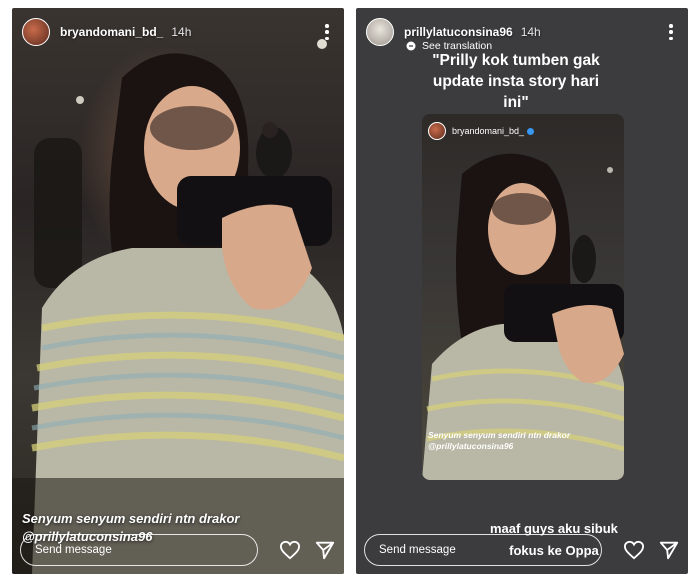 The image size is (700, 581). Describe the element at coordinates (531, 131) in the screenshot. I see `verified-badge-icon` at that location.